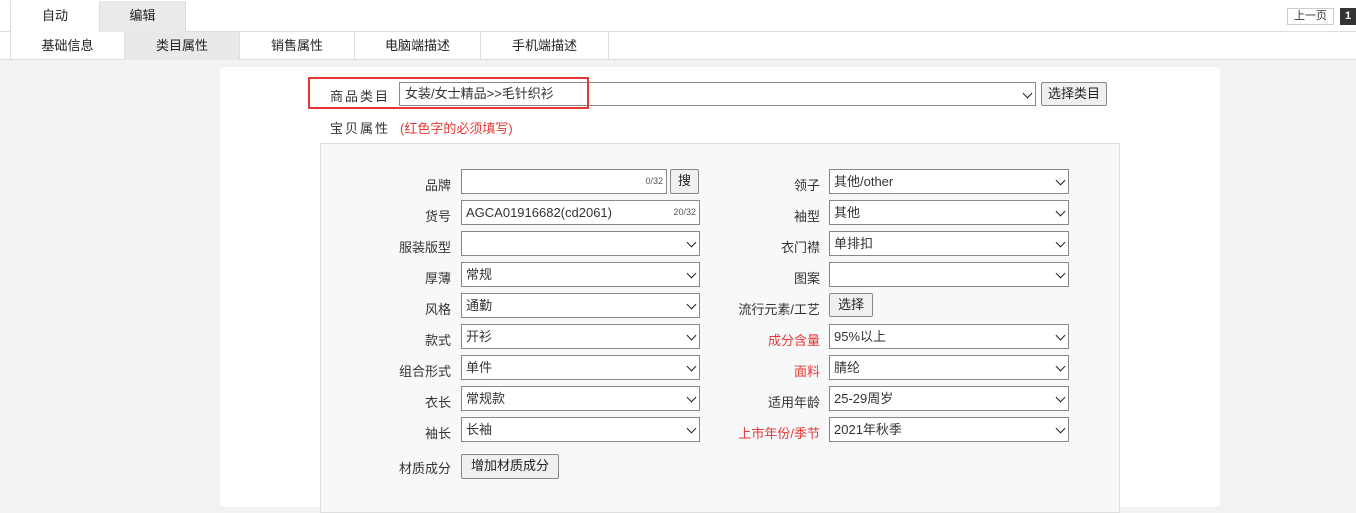 This screenshot has width=1356, height=513. I want to click on required-note: (红色字的必须填写), so click(456, 128).